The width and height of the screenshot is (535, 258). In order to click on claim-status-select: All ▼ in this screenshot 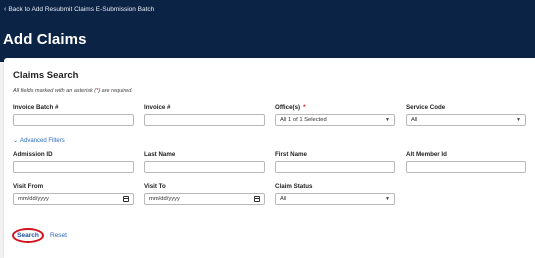, I will do `click(335, 199)`.